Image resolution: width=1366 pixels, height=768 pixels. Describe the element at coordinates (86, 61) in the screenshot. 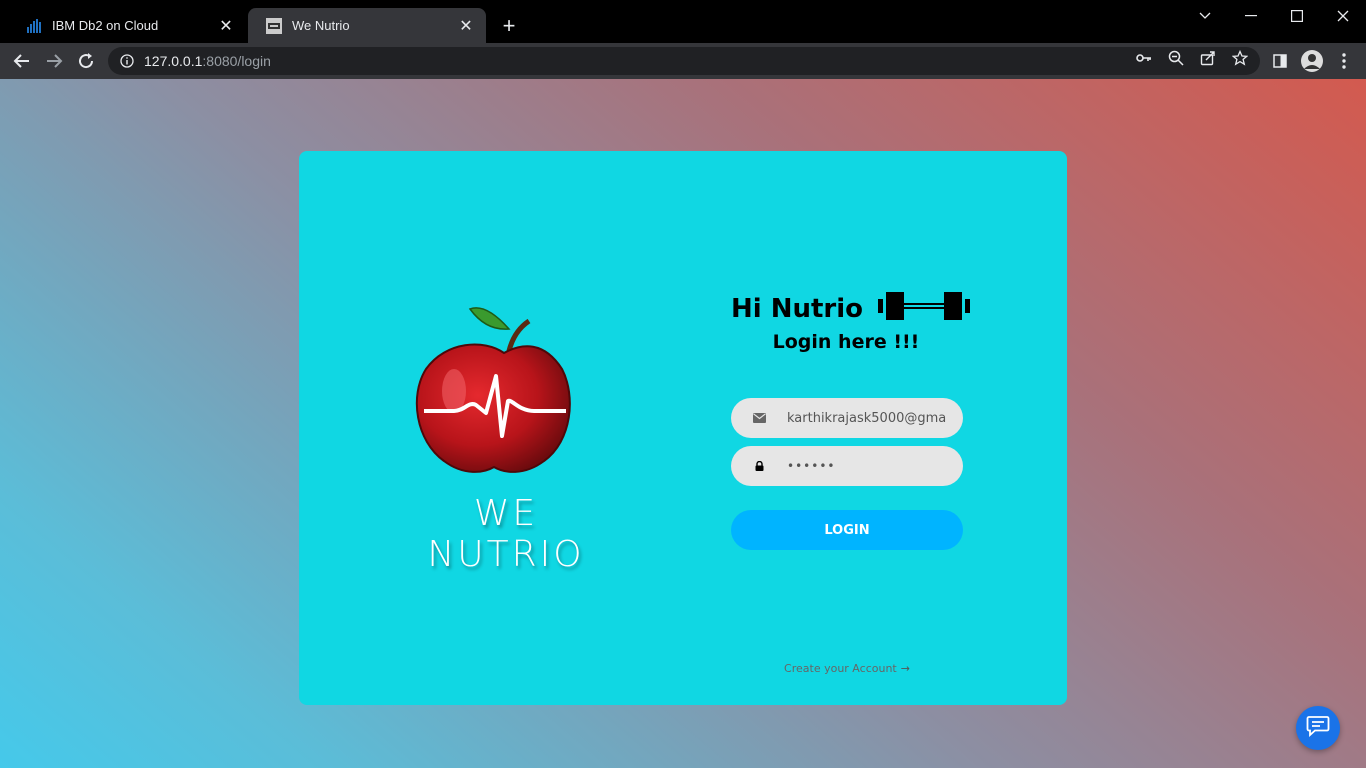

I see `reload-icon` at that location.